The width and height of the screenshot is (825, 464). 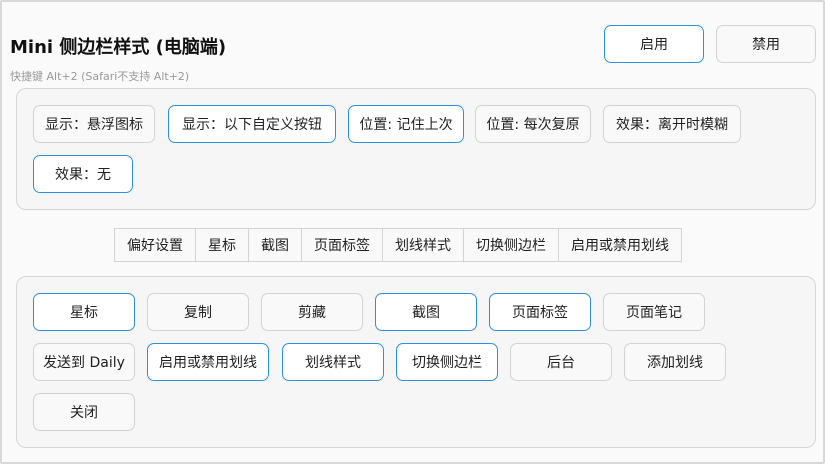 What do you see at coordinates (766, 44) in the screenshot?
I see `disable-button: 禁用` at bounding box center [766, 44].